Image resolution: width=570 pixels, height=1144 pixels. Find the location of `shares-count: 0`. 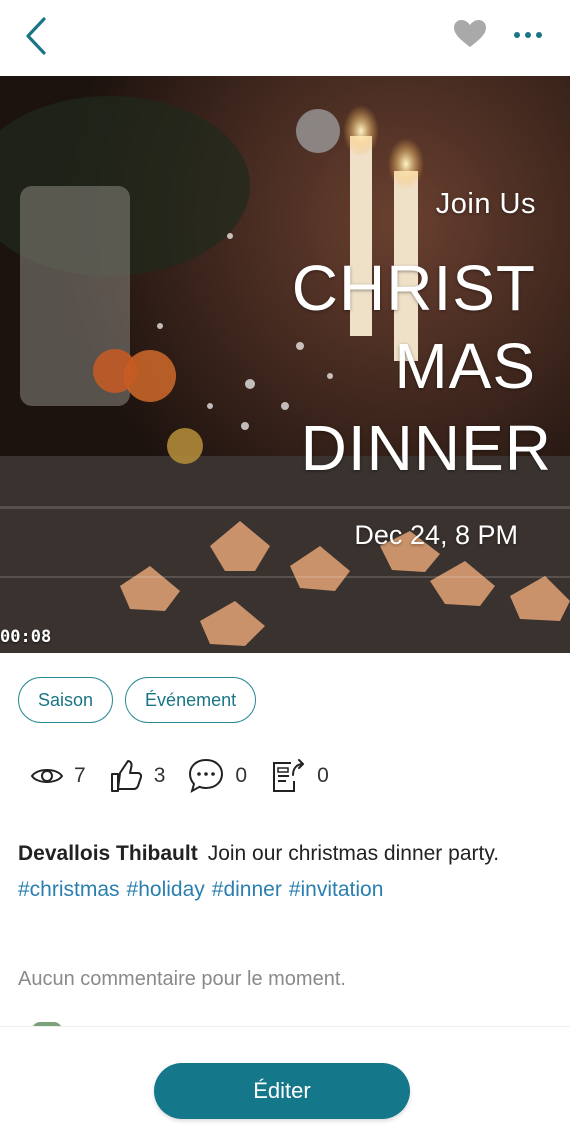

shares-count: 0 is located at coordinates (323, 775).